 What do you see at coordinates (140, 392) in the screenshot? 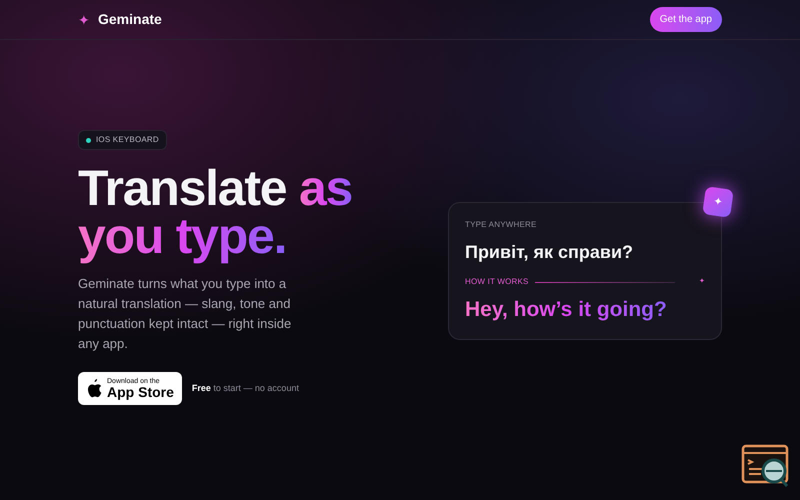
I see `store-name: App Store` at bounding box center [140, 392].